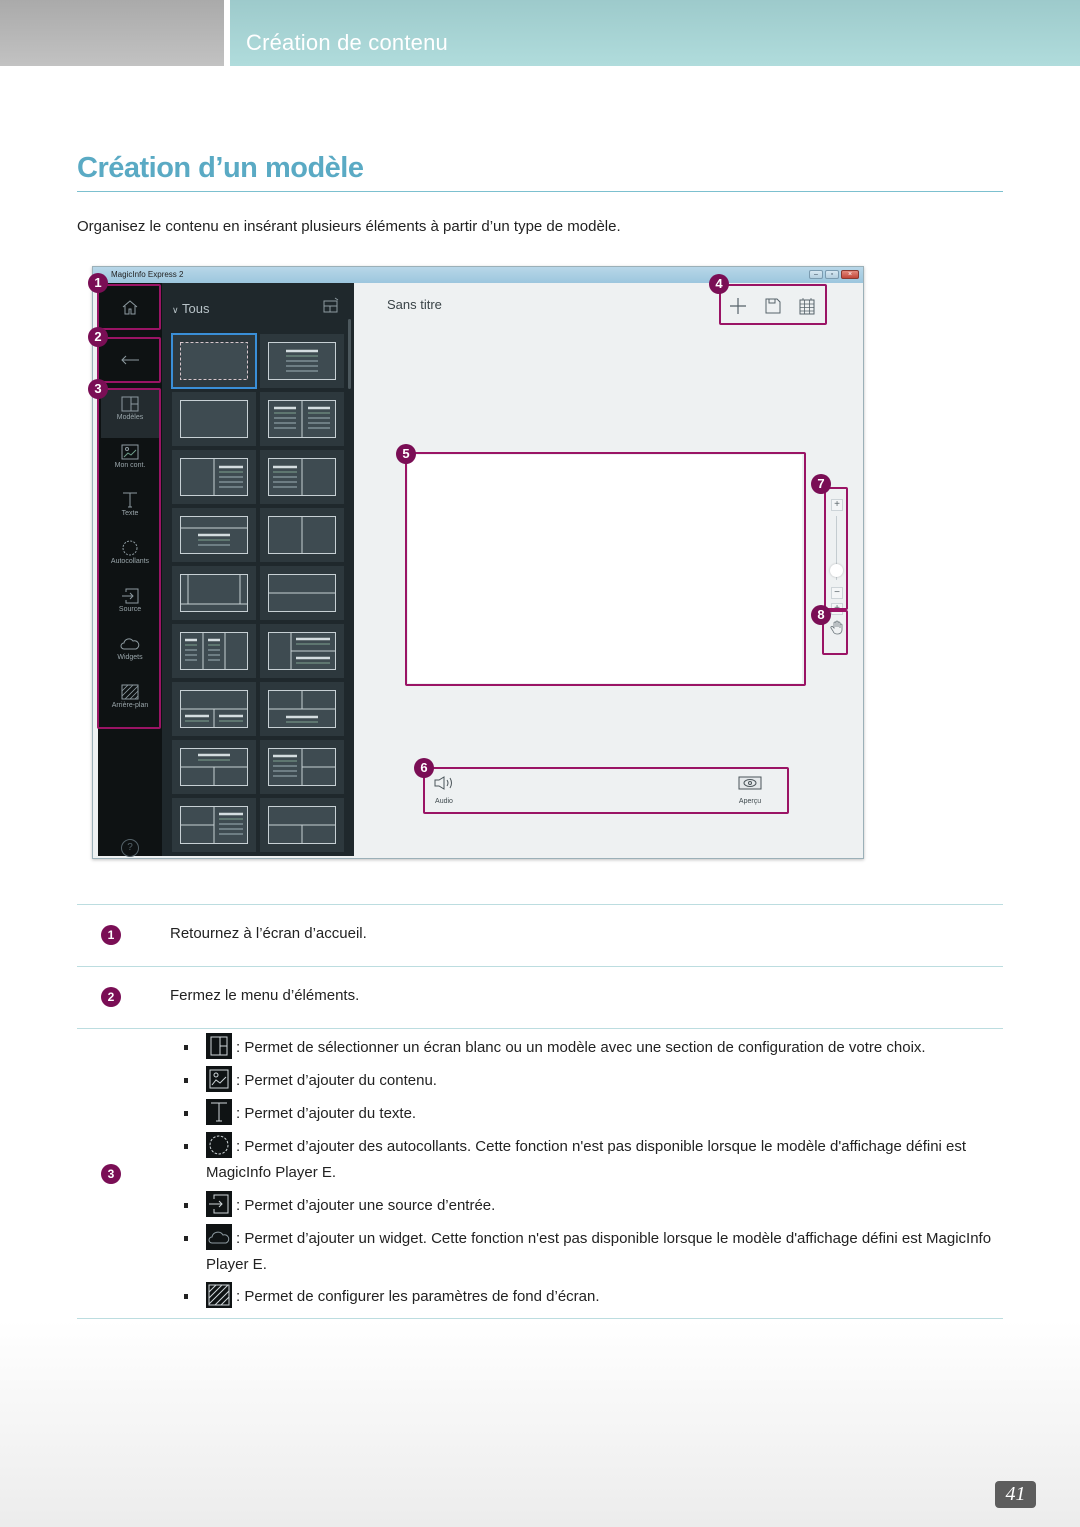  I want to click on template-card-three-col-text, so click(214, 651).